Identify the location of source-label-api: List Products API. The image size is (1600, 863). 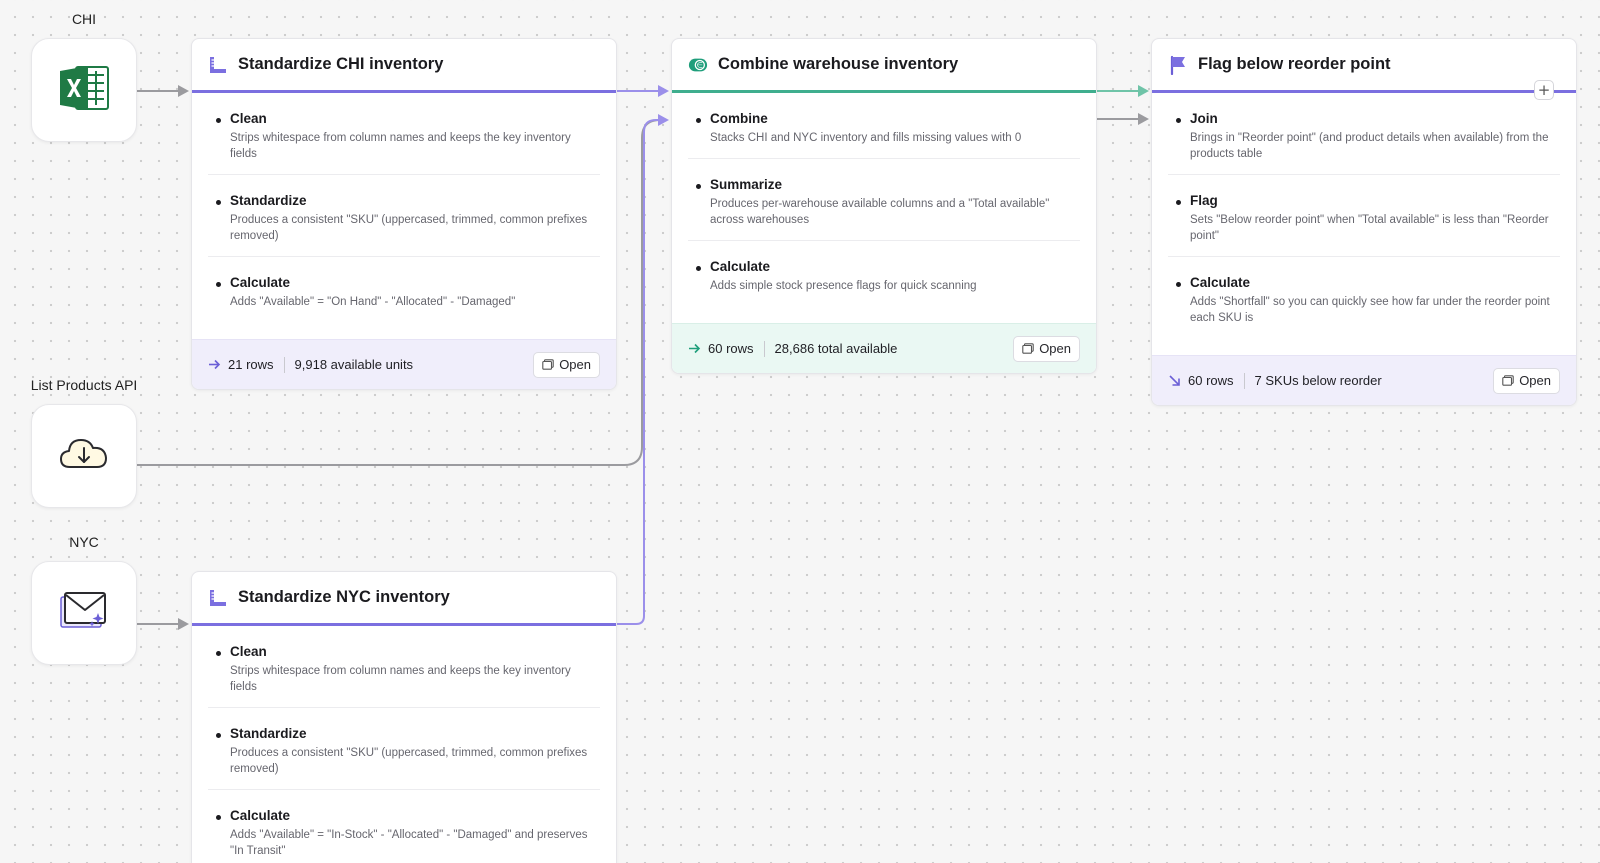
(84, 385).